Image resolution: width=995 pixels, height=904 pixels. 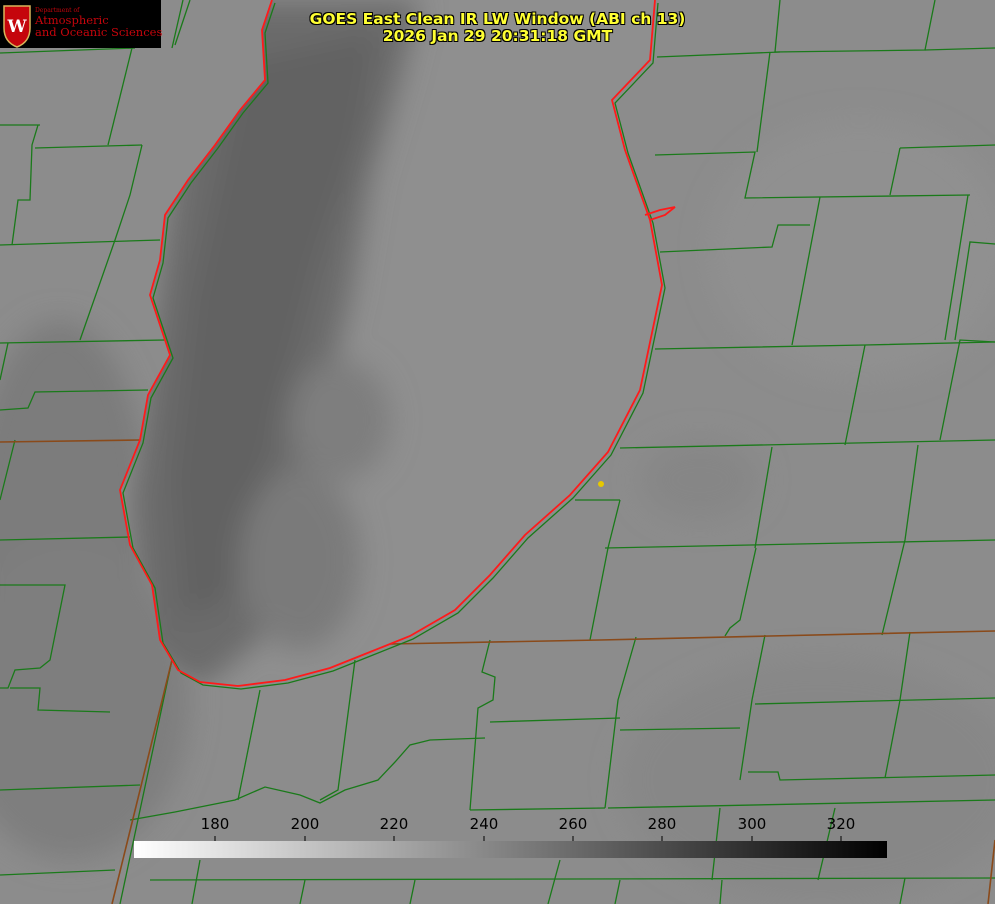 I want to click on svg-text: W, so click(x=16, y=27).